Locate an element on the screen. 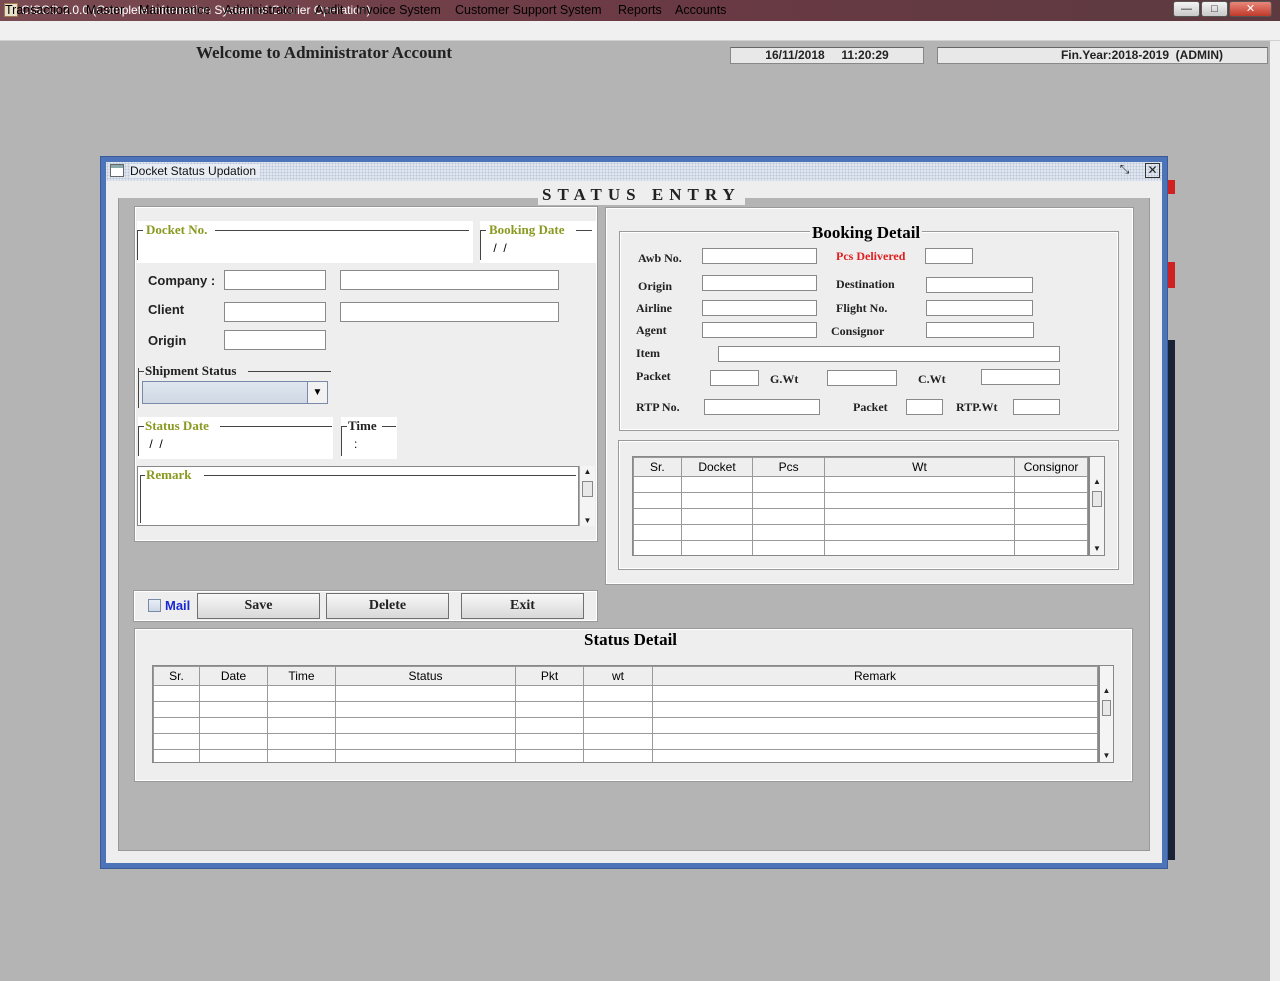  restore-icon: ⤡ is located at coordinates (1124, 170).